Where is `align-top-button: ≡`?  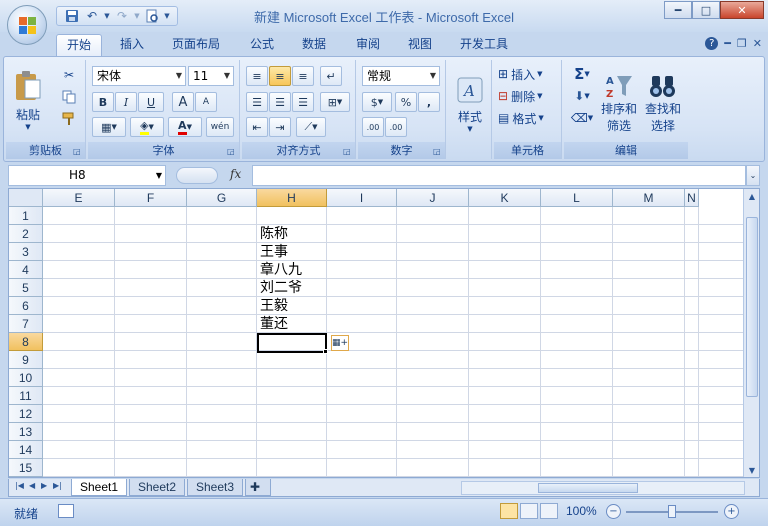
align-top-button: ≡ is located at coordinates (257, 76).